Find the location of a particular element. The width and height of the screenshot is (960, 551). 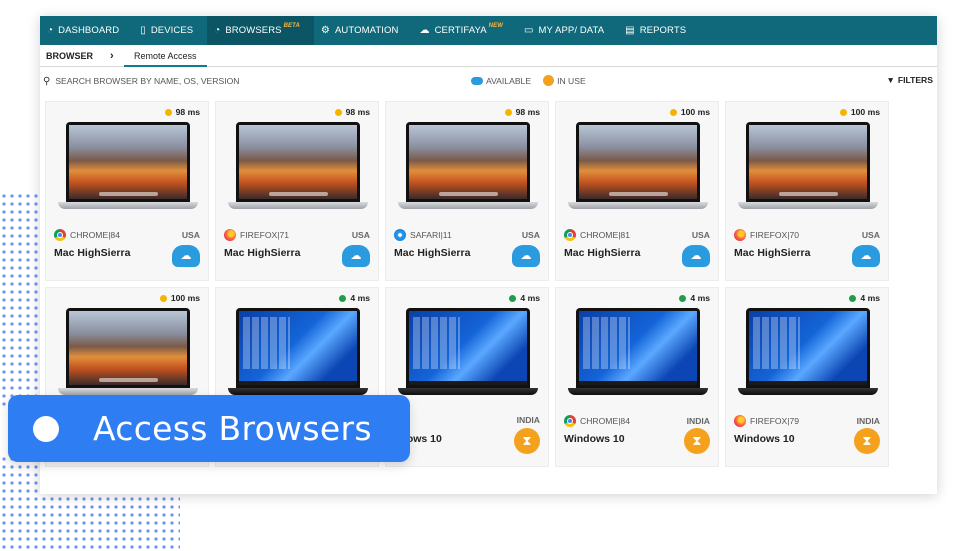

browser-card: 4 ms FIREFOX|79 INDIA Windows 10 ⧗ is located at coordinates (807, 377).